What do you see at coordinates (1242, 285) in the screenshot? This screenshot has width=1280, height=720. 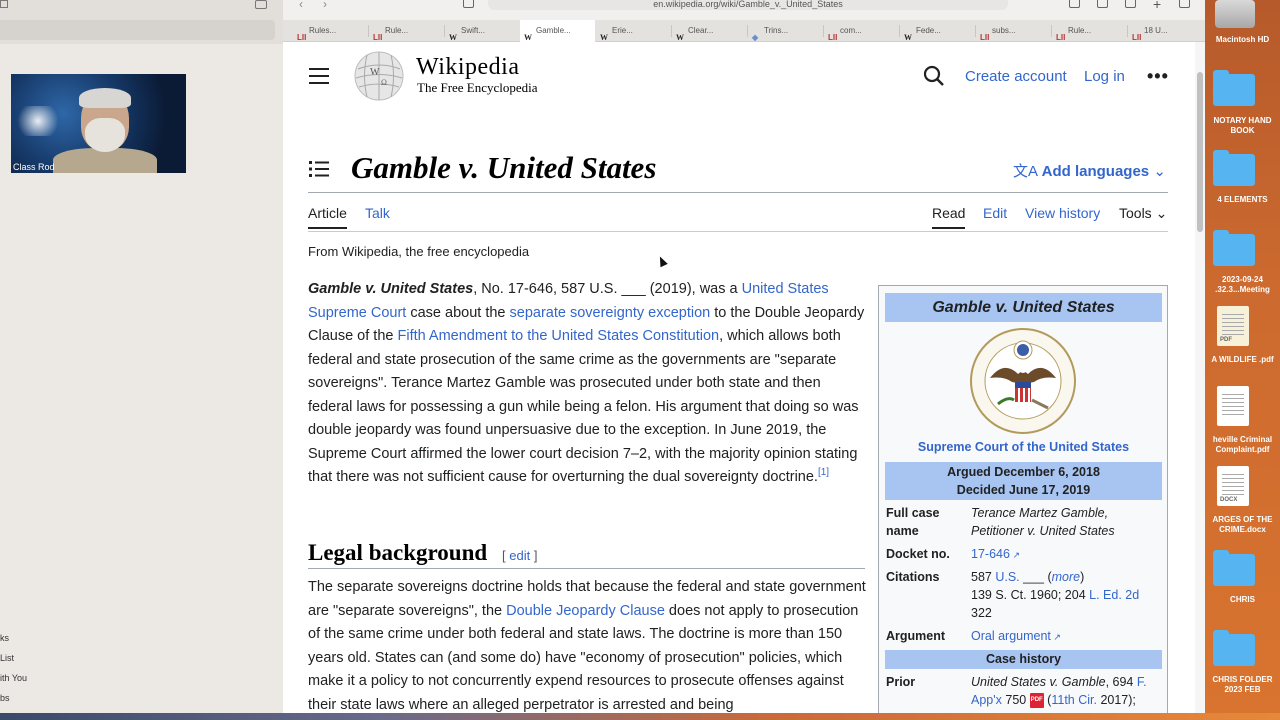 I see `desktop-item-label: 2023-09-24 .32.3...Meeting` at bounding box center [1242, 285].